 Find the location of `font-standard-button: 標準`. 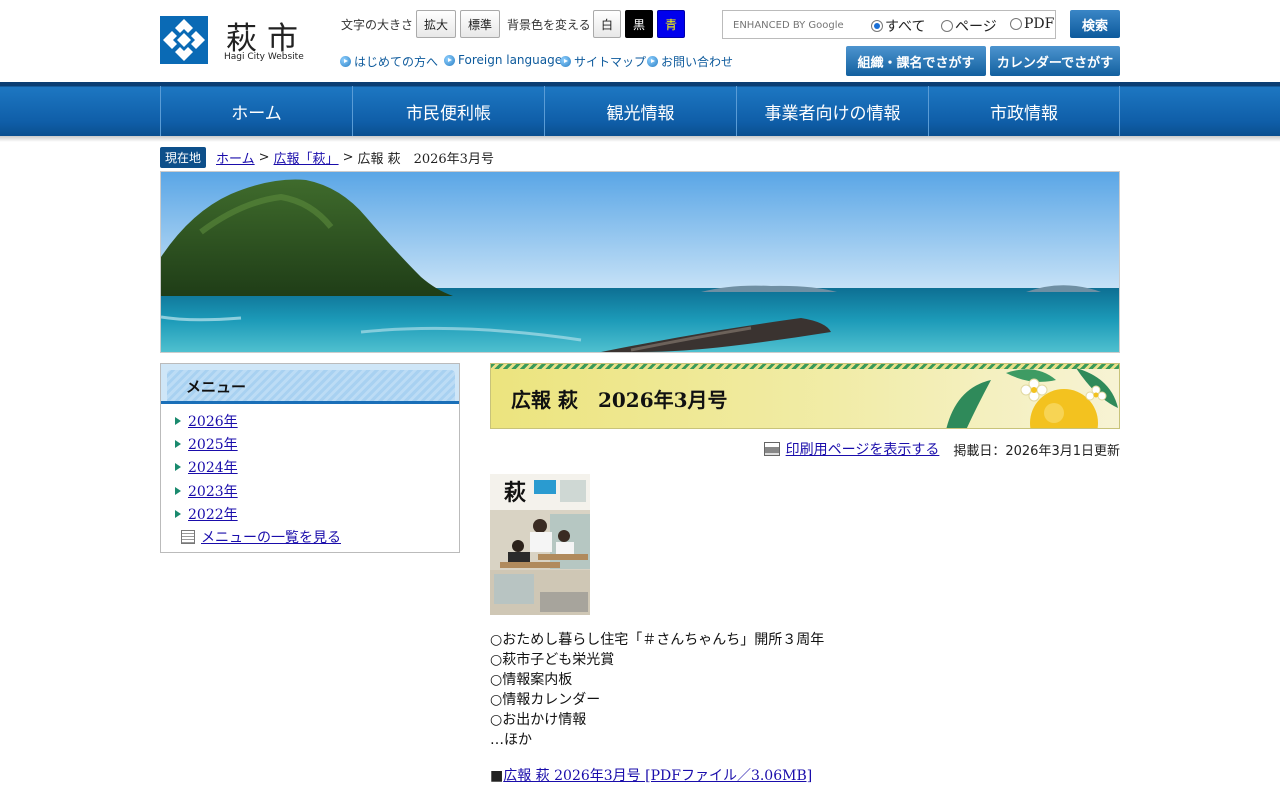

font-standard-button: 標準 is located at coordinates (480, 24).